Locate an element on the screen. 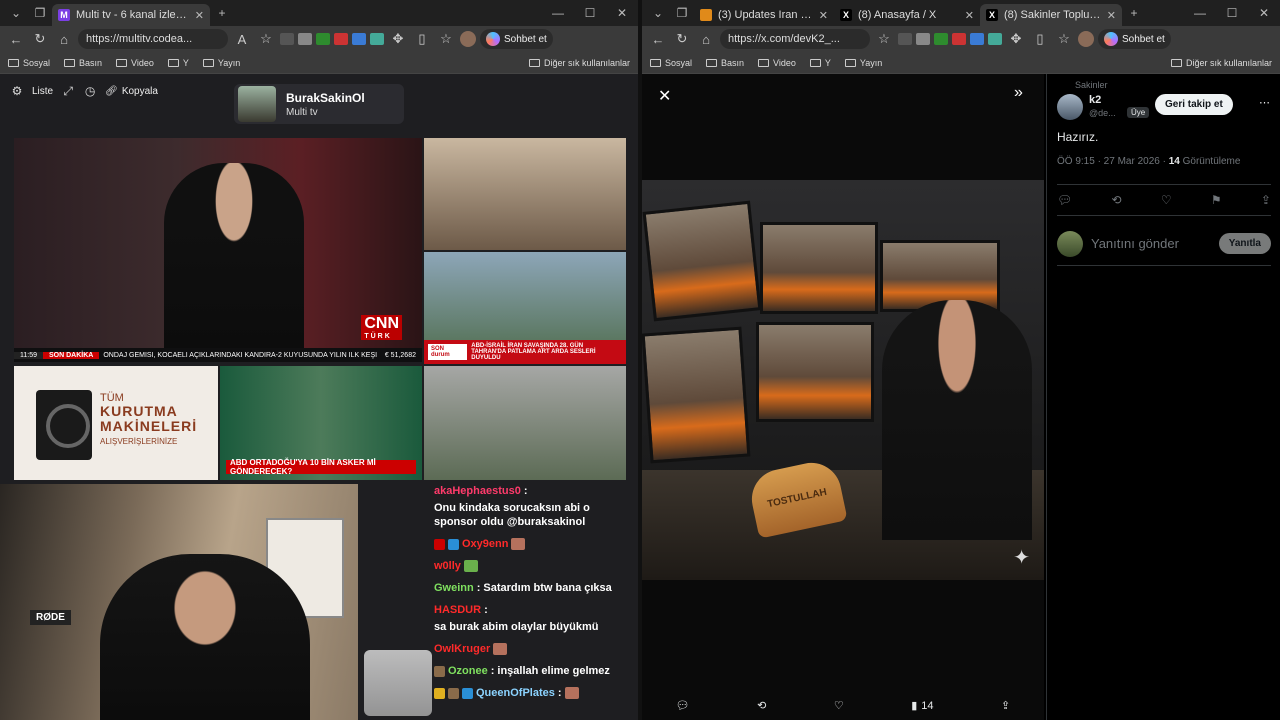 The height and width of the screenshot is (720, 1280). chat-username: w0lly is located at coordinates (447, 566).